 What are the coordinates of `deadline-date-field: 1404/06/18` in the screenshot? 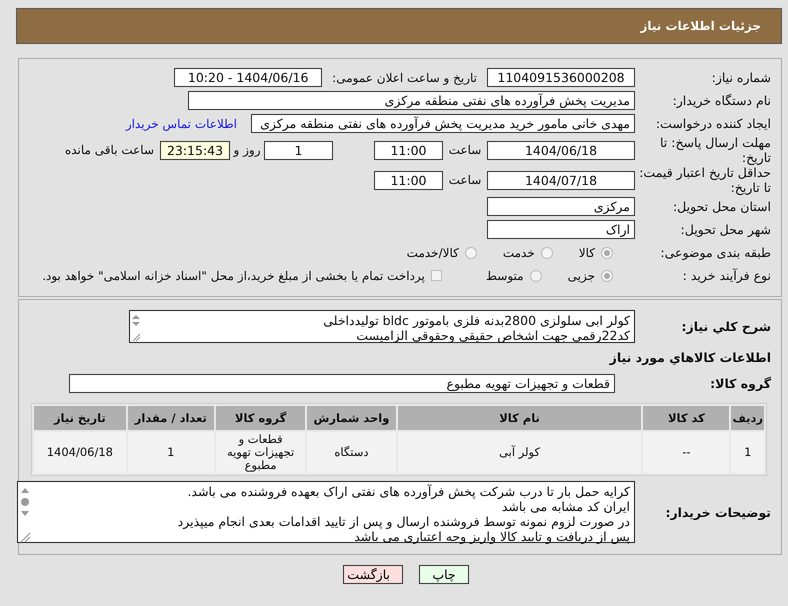 It's located at (561, 150).